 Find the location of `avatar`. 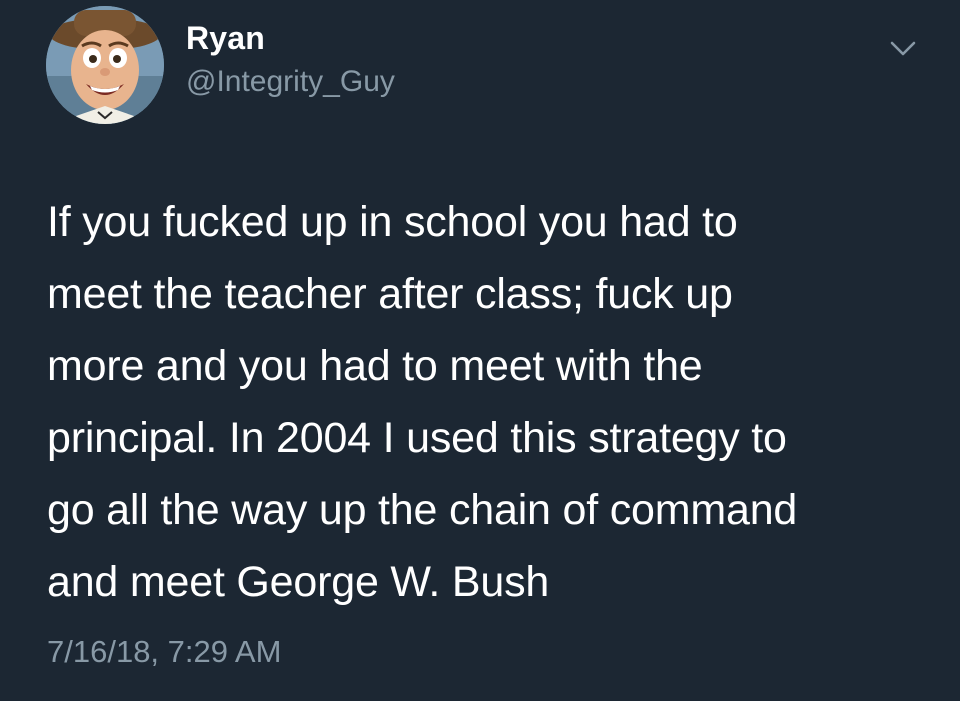

avatar is located at coordinates (105, 65).